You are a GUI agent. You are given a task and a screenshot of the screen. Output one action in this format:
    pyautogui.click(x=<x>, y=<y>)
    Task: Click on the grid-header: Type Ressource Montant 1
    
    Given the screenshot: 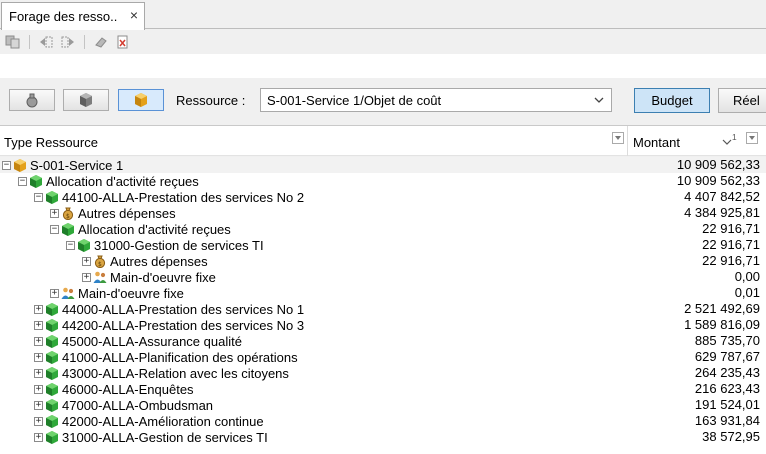 What is the action you would take?
    pyautogui.click(x=383, y=140)
    